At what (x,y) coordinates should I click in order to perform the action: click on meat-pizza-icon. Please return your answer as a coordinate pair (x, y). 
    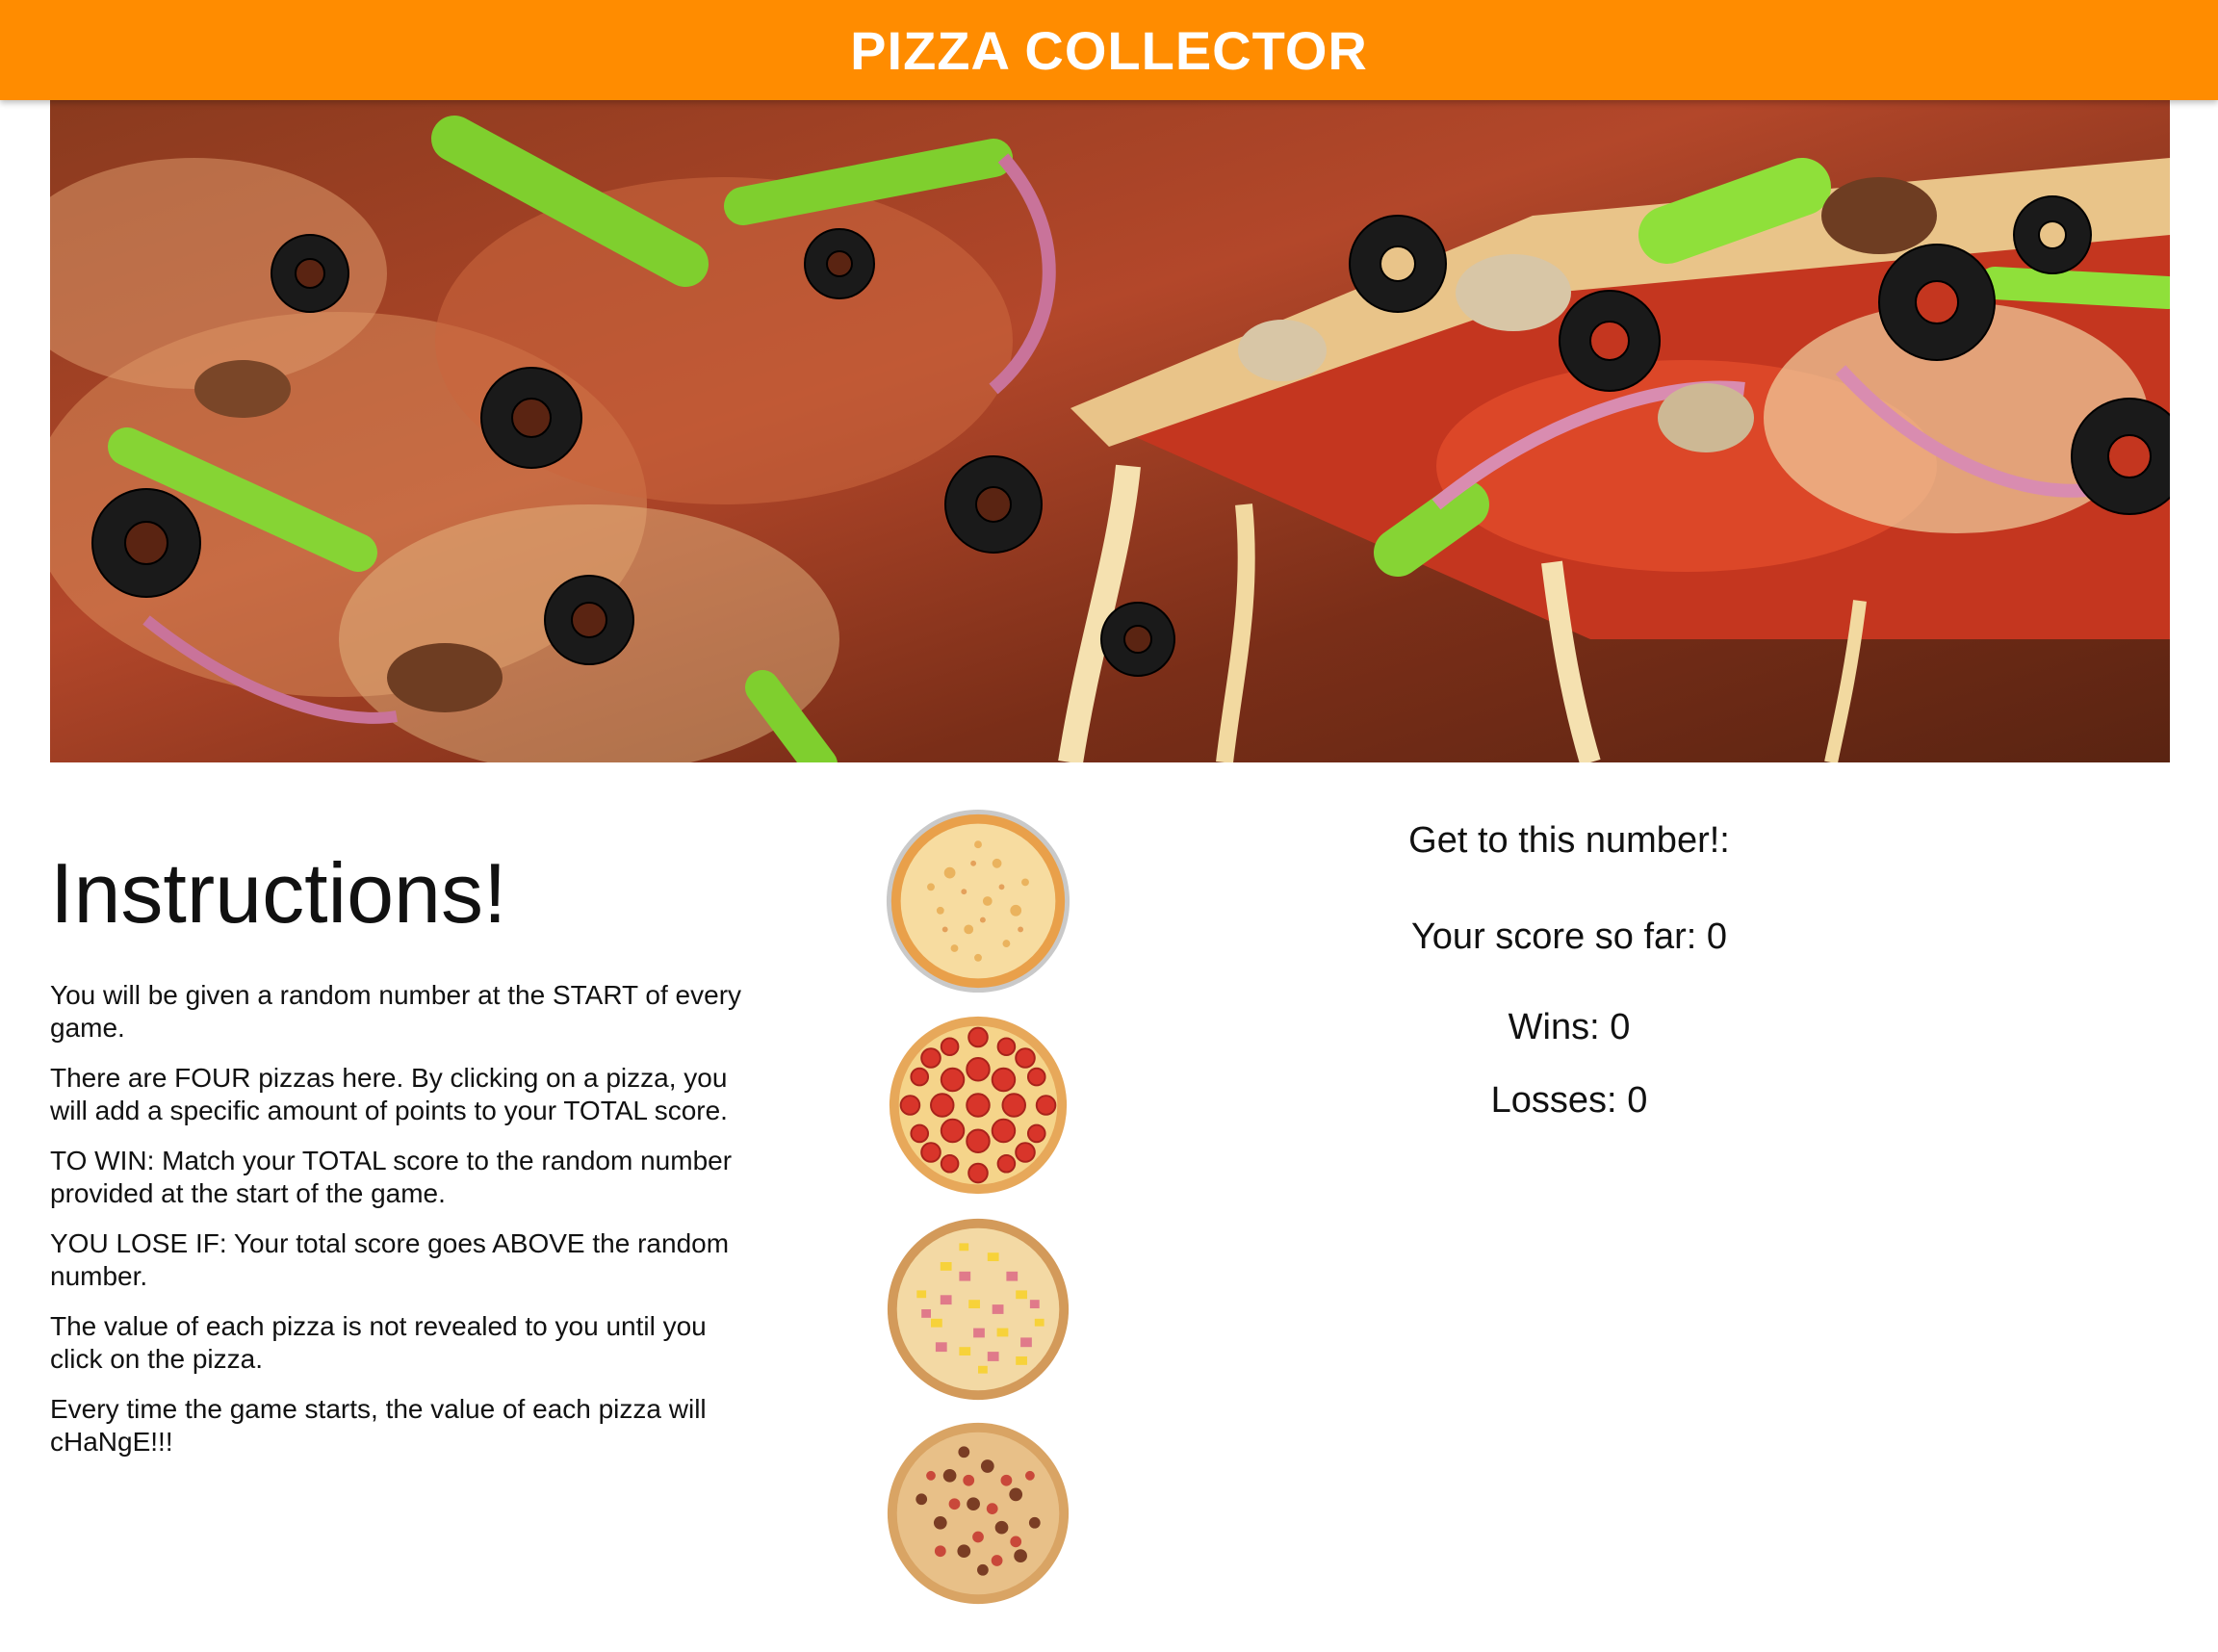
    Looking at the image, I should click on (978, 1513).